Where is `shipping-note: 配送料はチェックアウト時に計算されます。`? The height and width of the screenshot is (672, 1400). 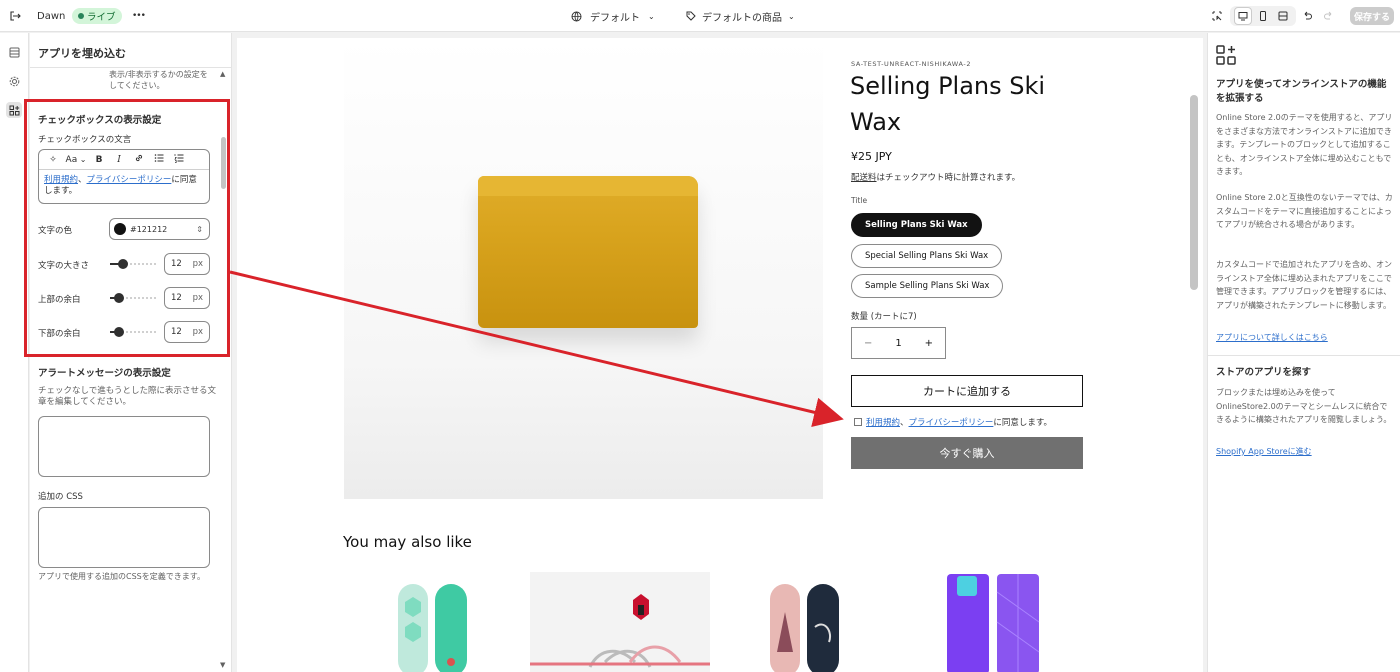
shipping-note: 配送料はチェックアウト時に計算されます。 is located at coordinates (935, 177).